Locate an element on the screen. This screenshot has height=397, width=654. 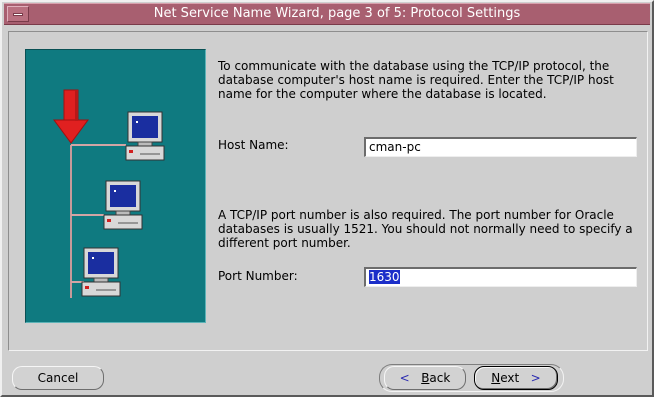
next-mnemonic: N is located at coordinates (496, 378).